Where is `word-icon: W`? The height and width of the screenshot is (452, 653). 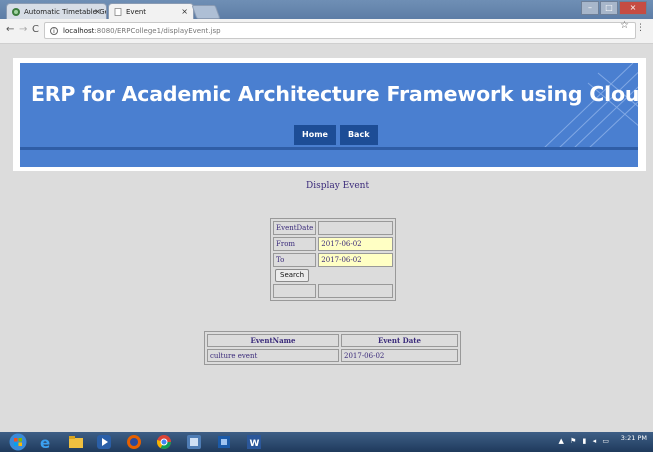 word-icon: W is located at coordinates (254, 442).